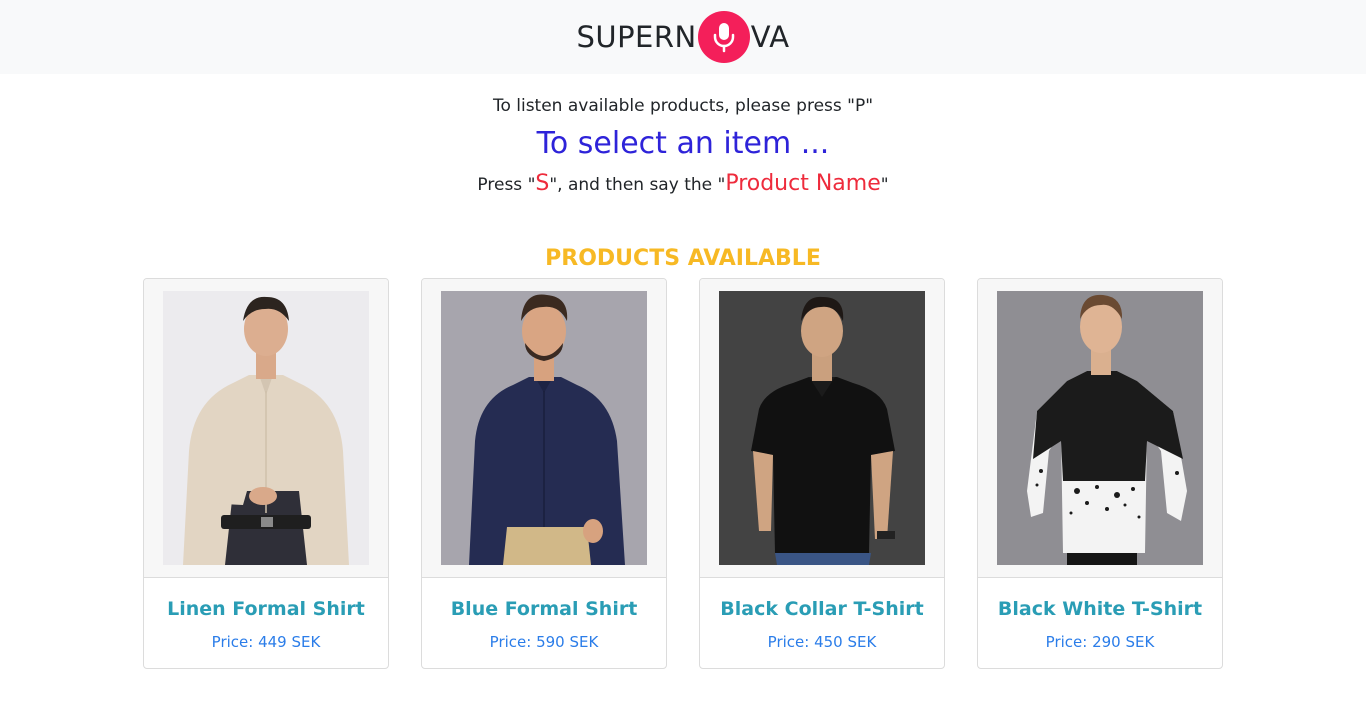 Image resolution: width=1366 pixels, height=719 pixels. Describe the element at coordinates (542, 183) in the screenshot. I see `select-key: S` at that location.